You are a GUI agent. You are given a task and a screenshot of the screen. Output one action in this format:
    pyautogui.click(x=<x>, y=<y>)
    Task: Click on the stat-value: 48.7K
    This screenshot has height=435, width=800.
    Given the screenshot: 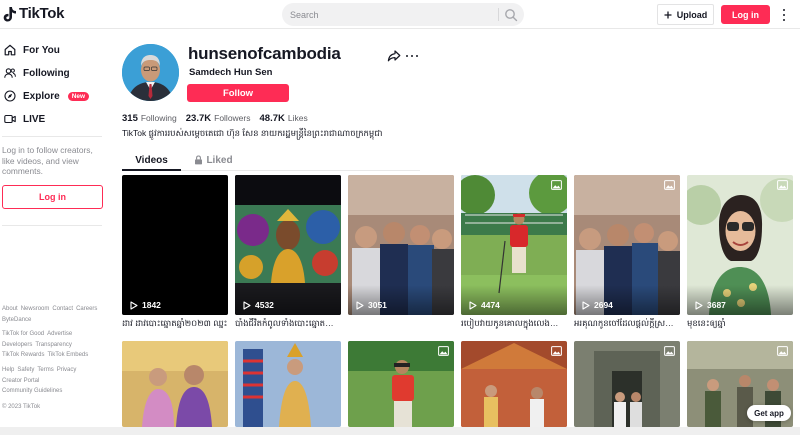 What is the action you would take?
    pyautogui.click(x=272, y=118)
    